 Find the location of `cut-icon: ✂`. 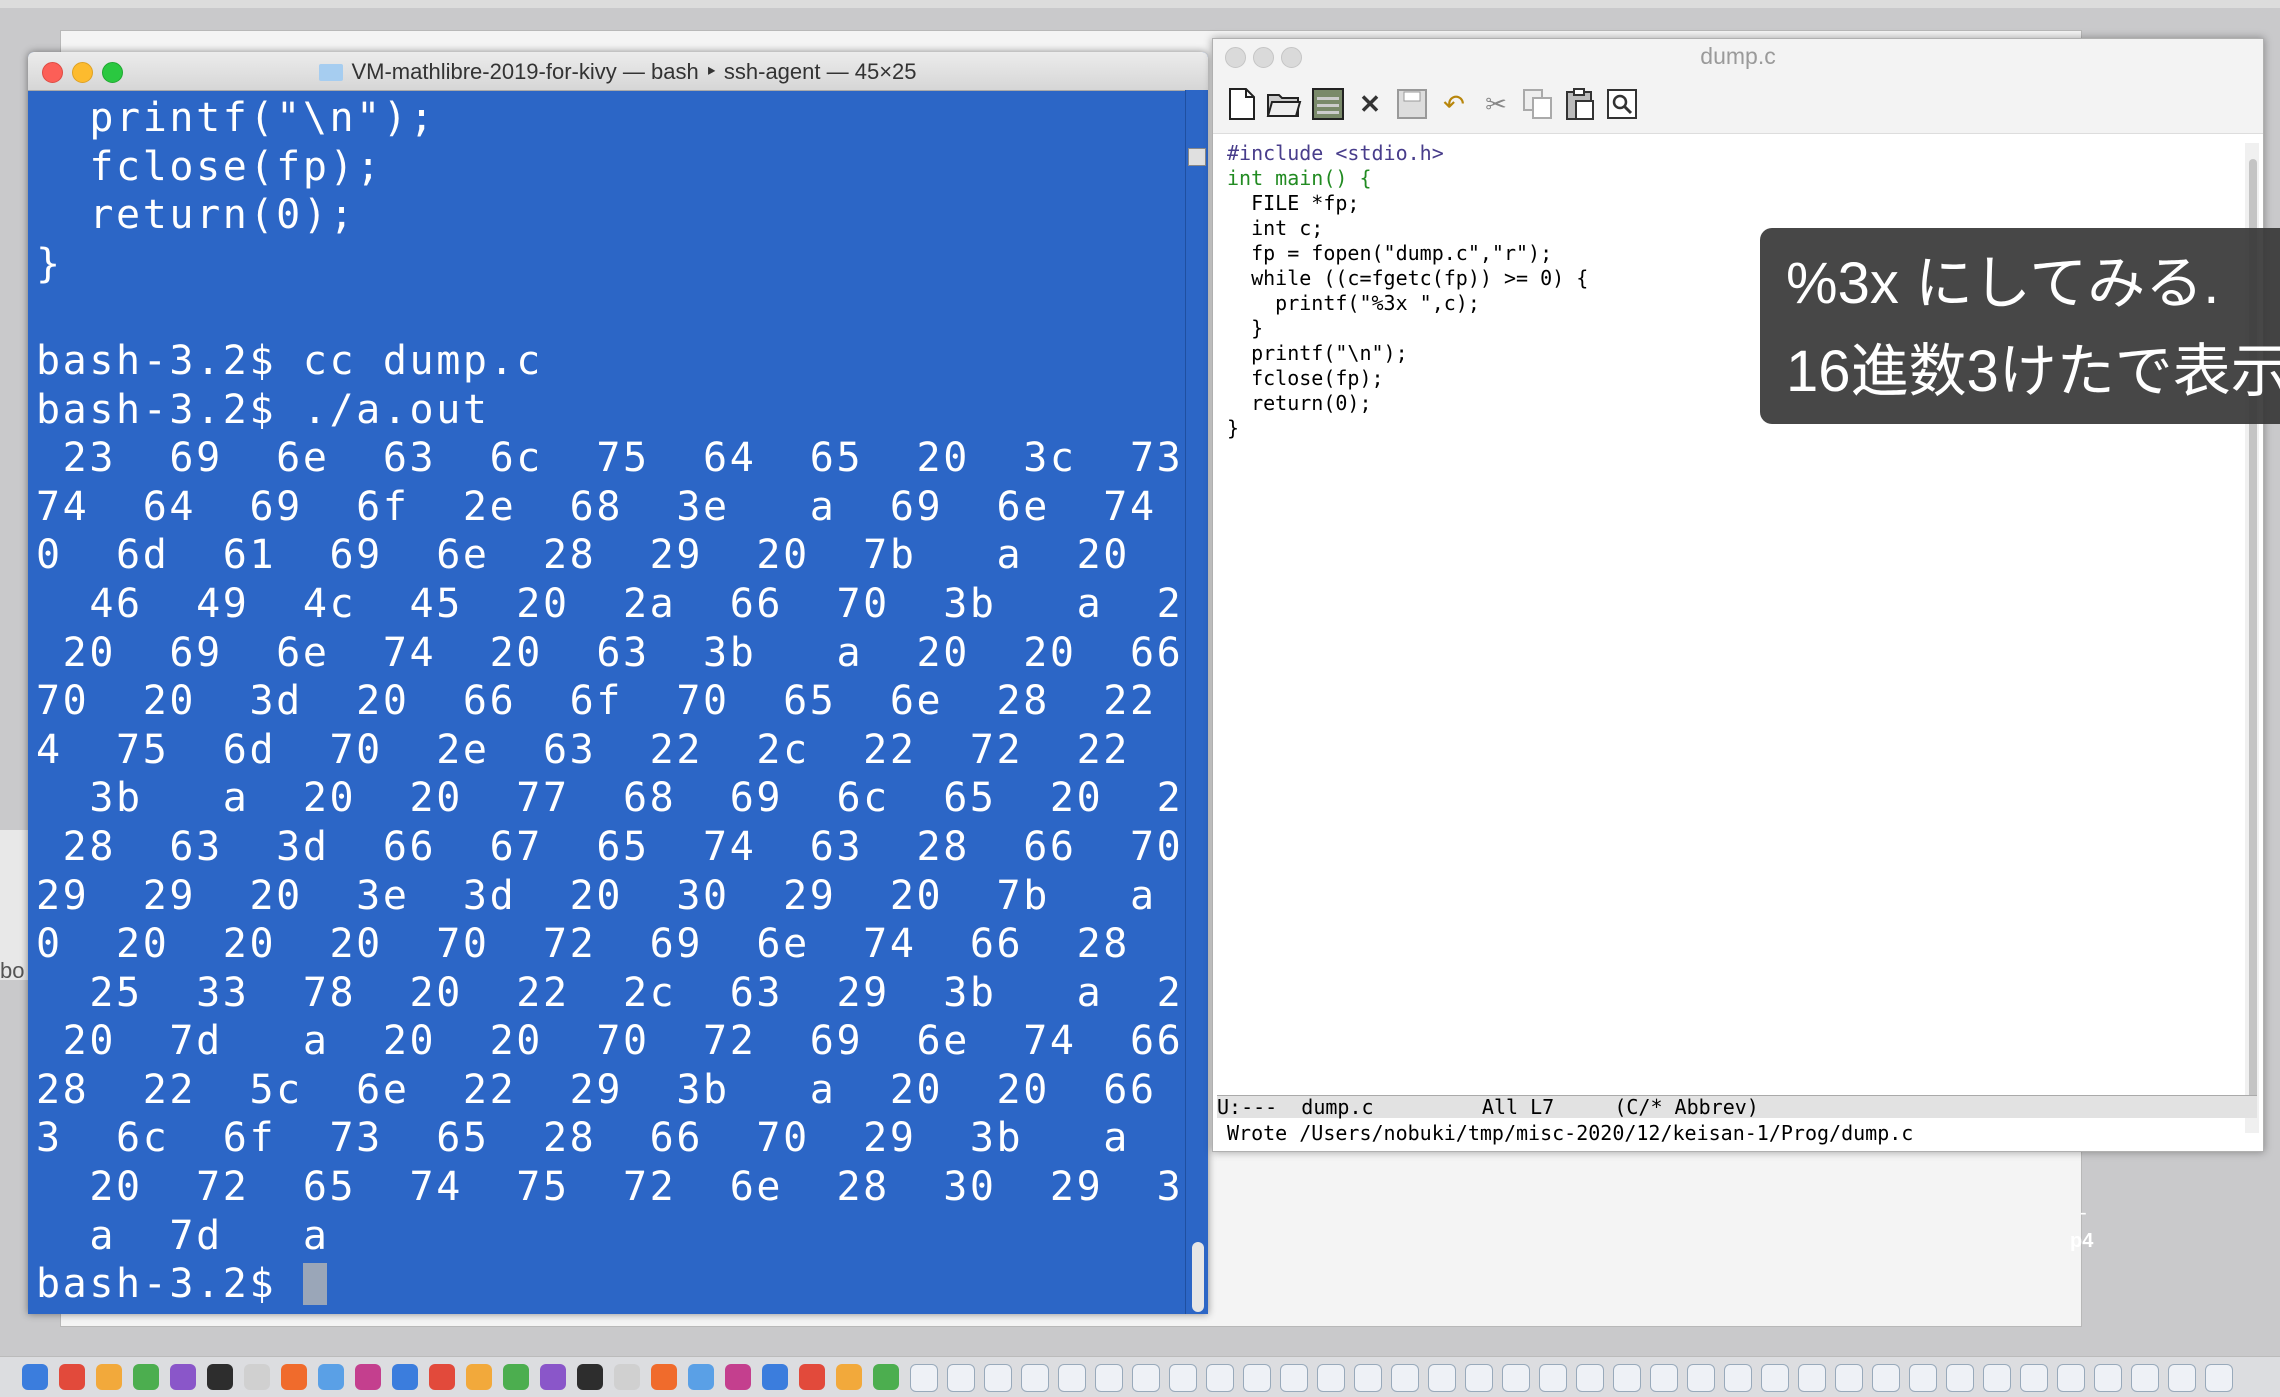

cut-icon: ✂ is located at coordinates (1496, 104).